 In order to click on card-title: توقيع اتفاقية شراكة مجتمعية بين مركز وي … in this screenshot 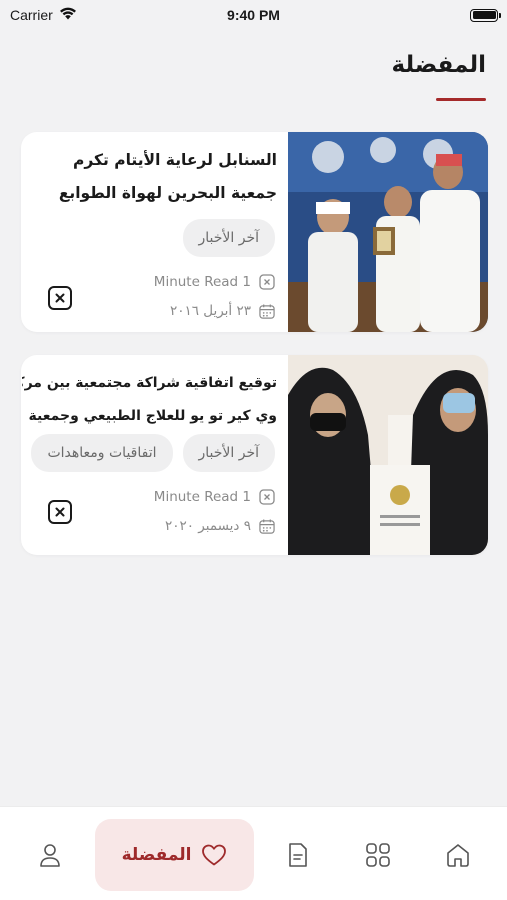, I will do `click(149, 400)`.